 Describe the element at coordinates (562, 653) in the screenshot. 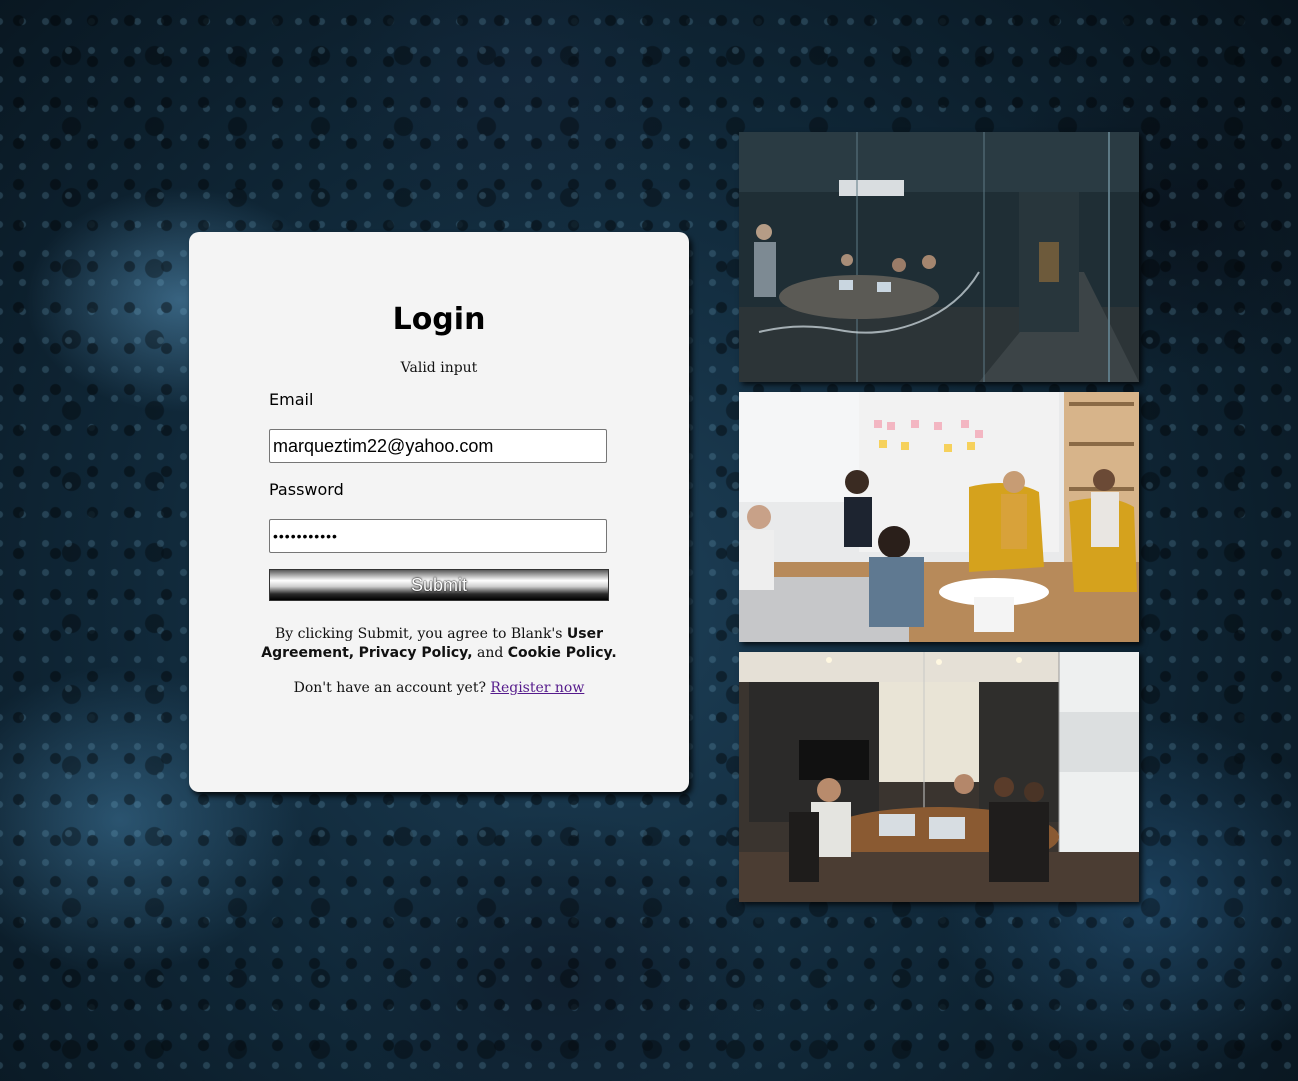

I see `cookie-policy-link: Cookie Policy.` at that location.